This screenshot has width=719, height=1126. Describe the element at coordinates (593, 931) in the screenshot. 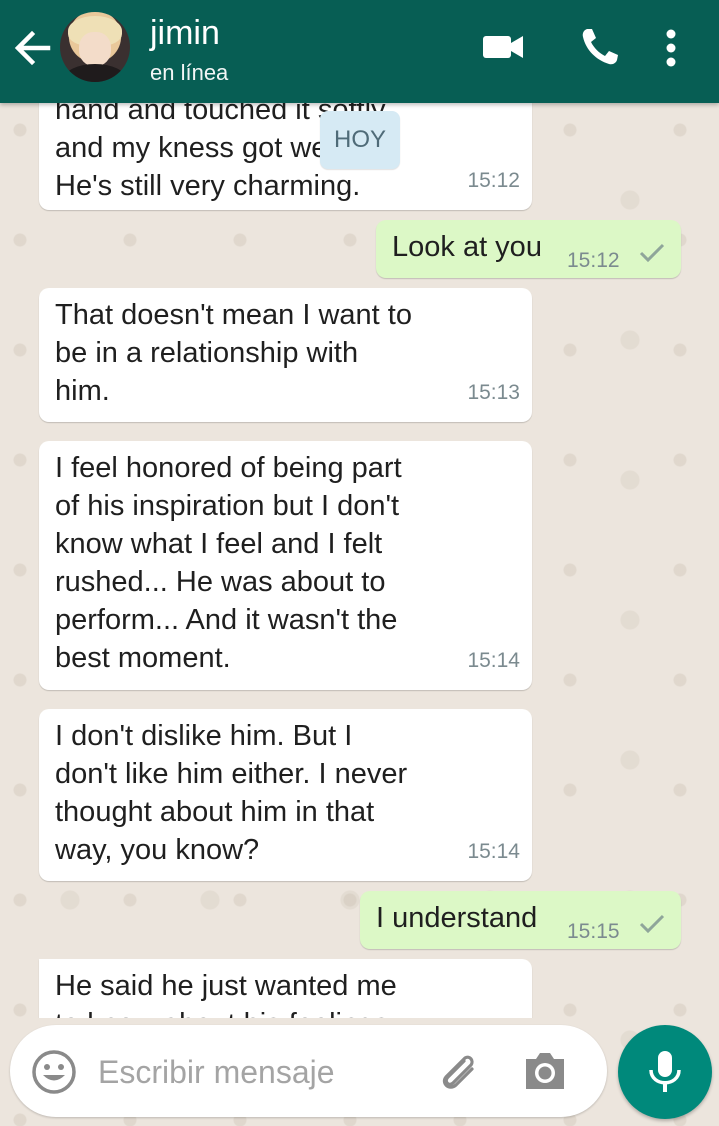

I see `message-time: 15:15` at that location.